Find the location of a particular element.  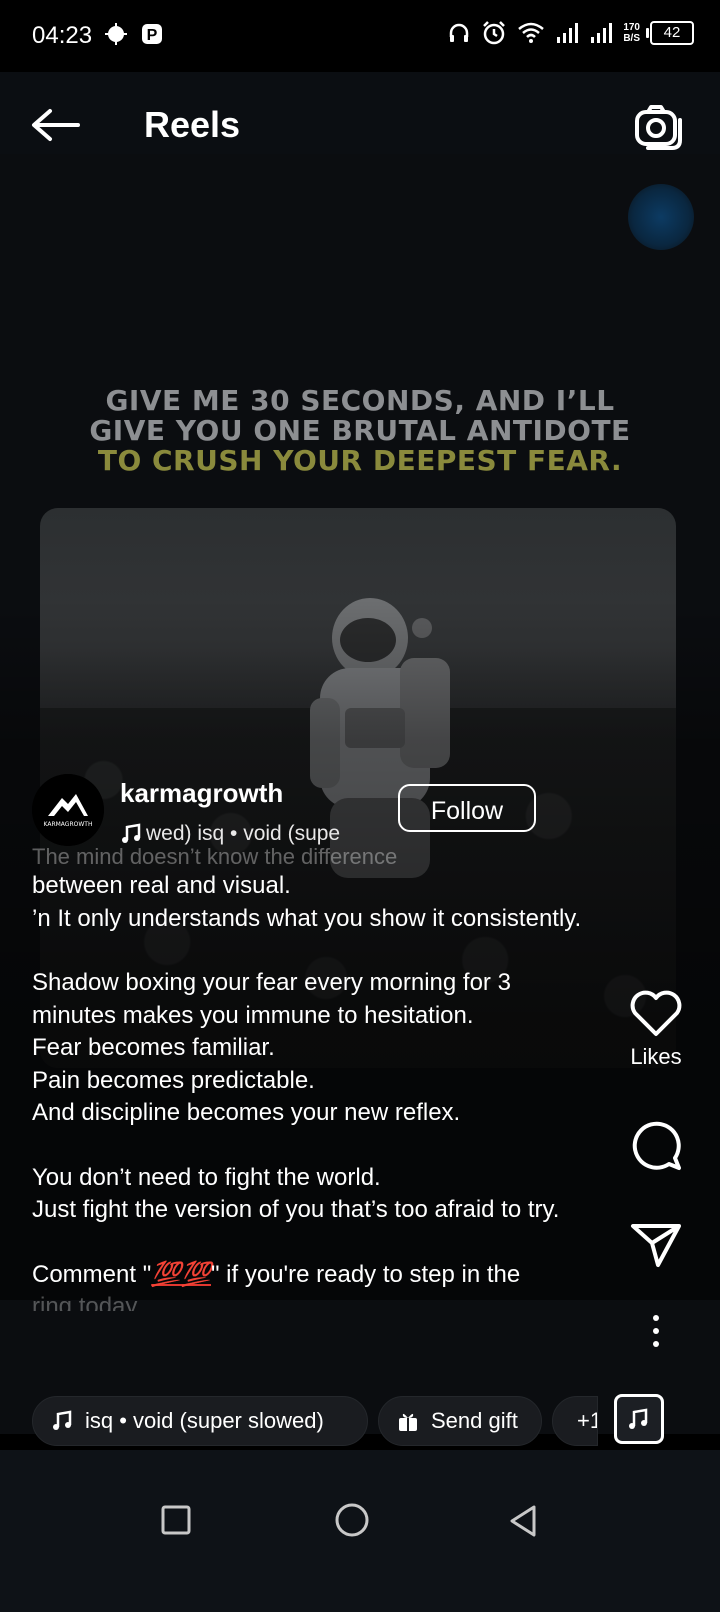

status-bar: 04:23 P 170 B/S 42 is located at coordinates (360, 36).